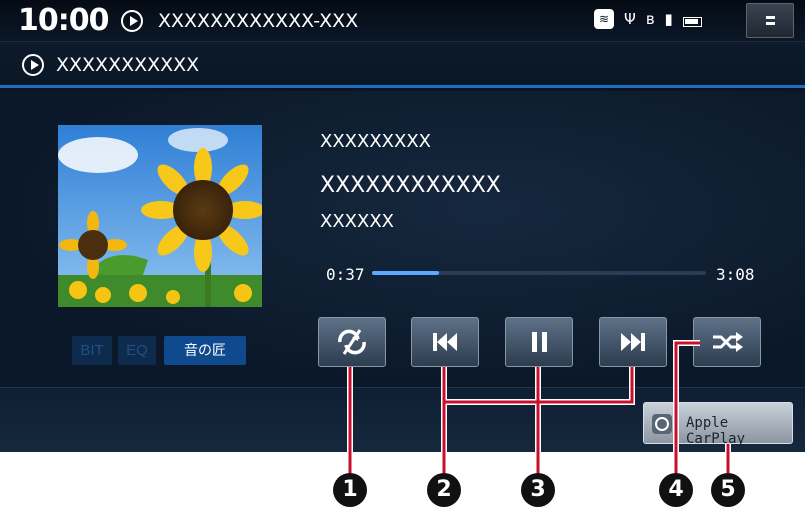 The width and height of the screenshot is (805, 512). I want to click on repeat-button, so click(352, 342).